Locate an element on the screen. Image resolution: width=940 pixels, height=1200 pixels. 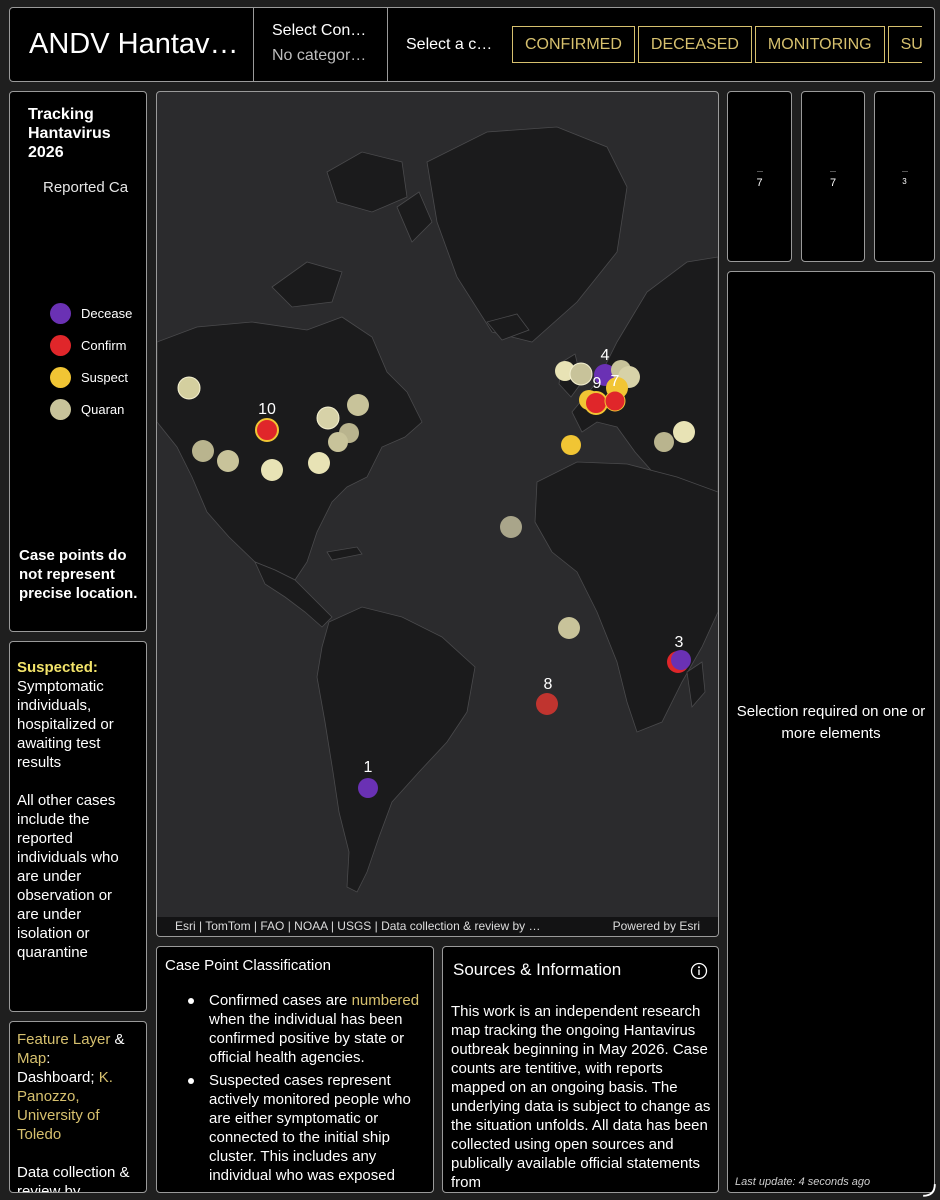
legend-item-label: Confirm is located at coordinates (104, 345).